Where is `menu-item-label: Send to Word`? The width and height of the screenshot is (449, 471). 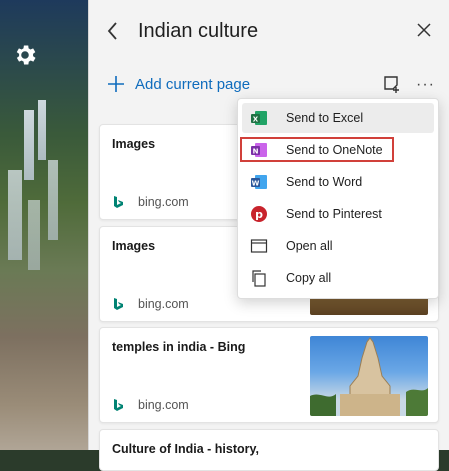
menu-item-label: Send to Word is located at coordinates (324, 182).